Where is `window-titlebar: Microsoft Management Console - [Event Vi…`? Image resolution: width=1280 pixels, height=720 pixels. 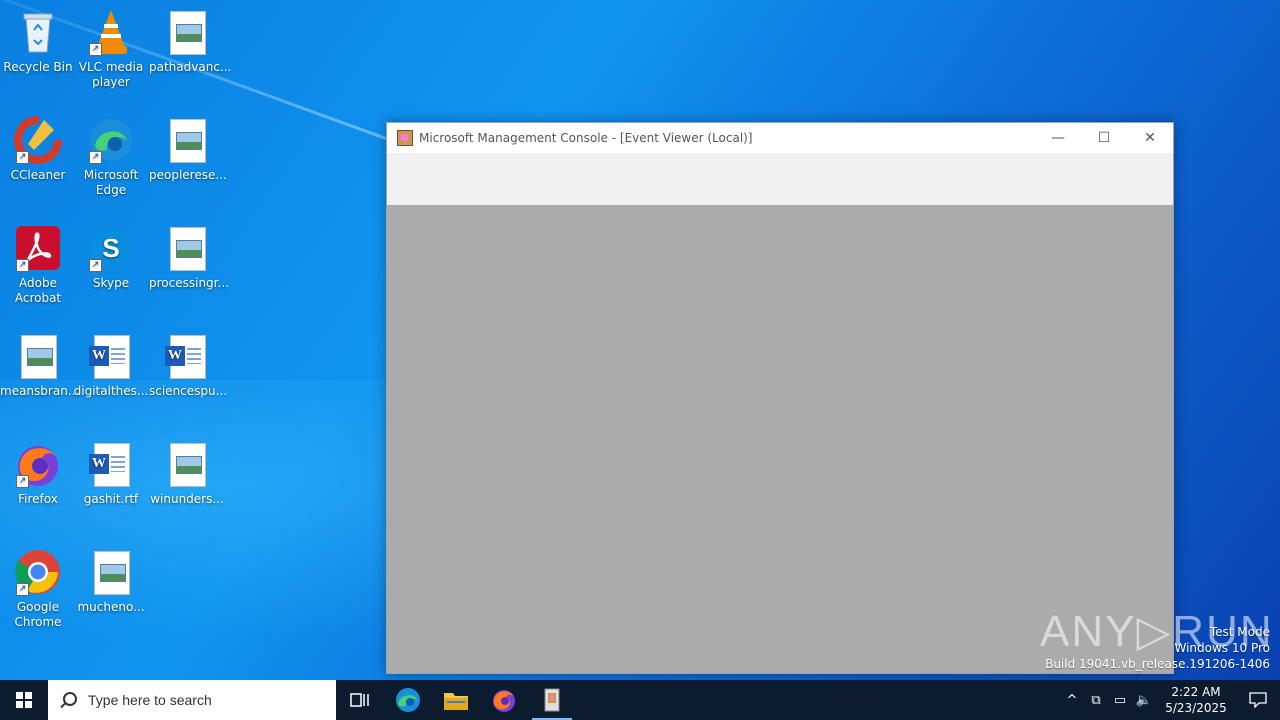
window-titlebar: Microsoft Management Console - [Event Vi… is located at coordinates (780, 138).